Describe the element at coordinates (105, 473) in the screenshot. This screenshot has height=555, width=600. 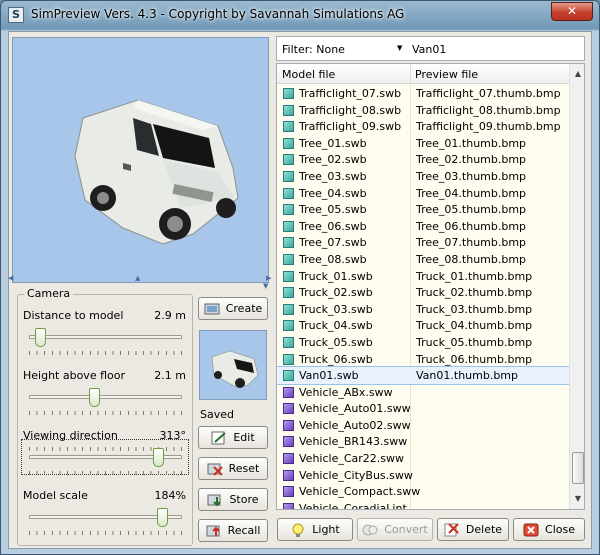
I see `direction-slider-ticks` at that location.